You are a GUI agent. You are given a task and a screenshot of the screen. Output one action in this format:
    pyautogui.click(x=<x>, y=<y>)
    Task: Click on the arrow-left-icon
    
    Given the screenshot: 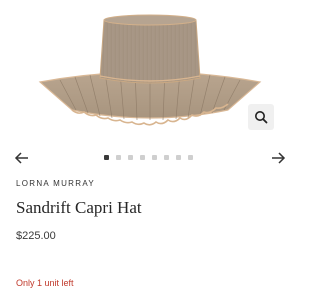 What is the action you would take?
    pyautogui.click(x=21, y=158)
    